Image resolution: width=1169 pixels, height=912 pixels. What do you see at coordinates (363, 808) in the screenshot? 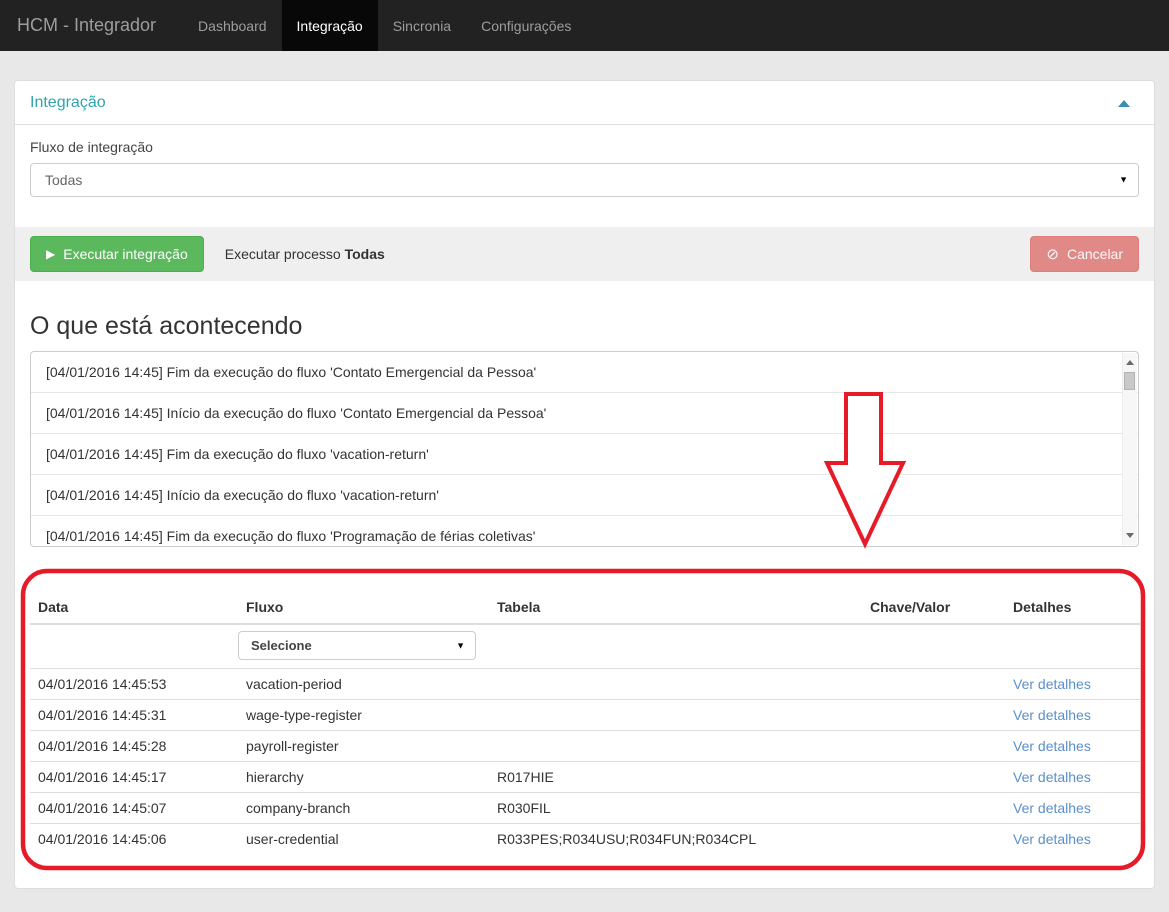
I see `cell-fluxo: company-branch` at bounding box center [363, 808].